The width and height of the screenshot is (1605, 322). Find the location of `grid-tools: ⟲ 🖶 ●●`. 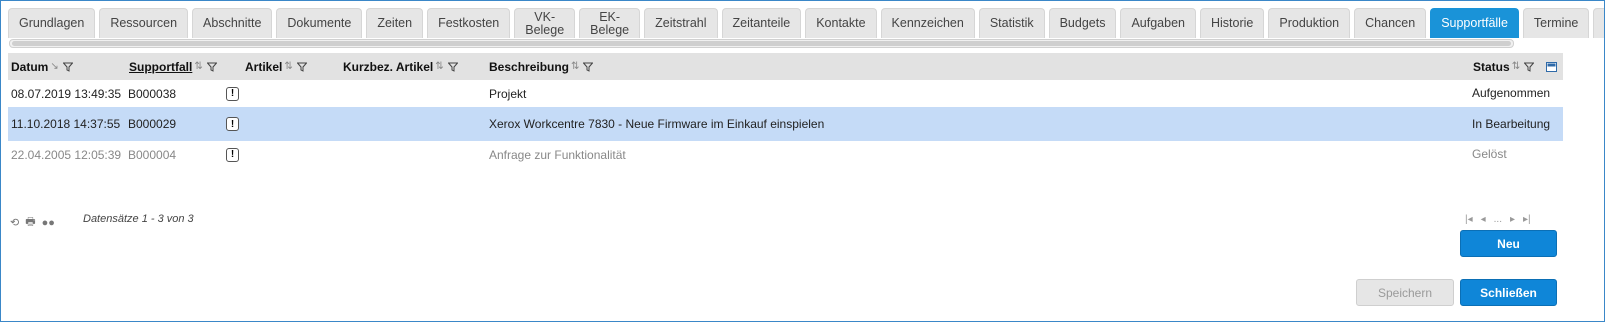

grid-tools: ⟲ 🖶 ●● is located at coordinates (32, 222).